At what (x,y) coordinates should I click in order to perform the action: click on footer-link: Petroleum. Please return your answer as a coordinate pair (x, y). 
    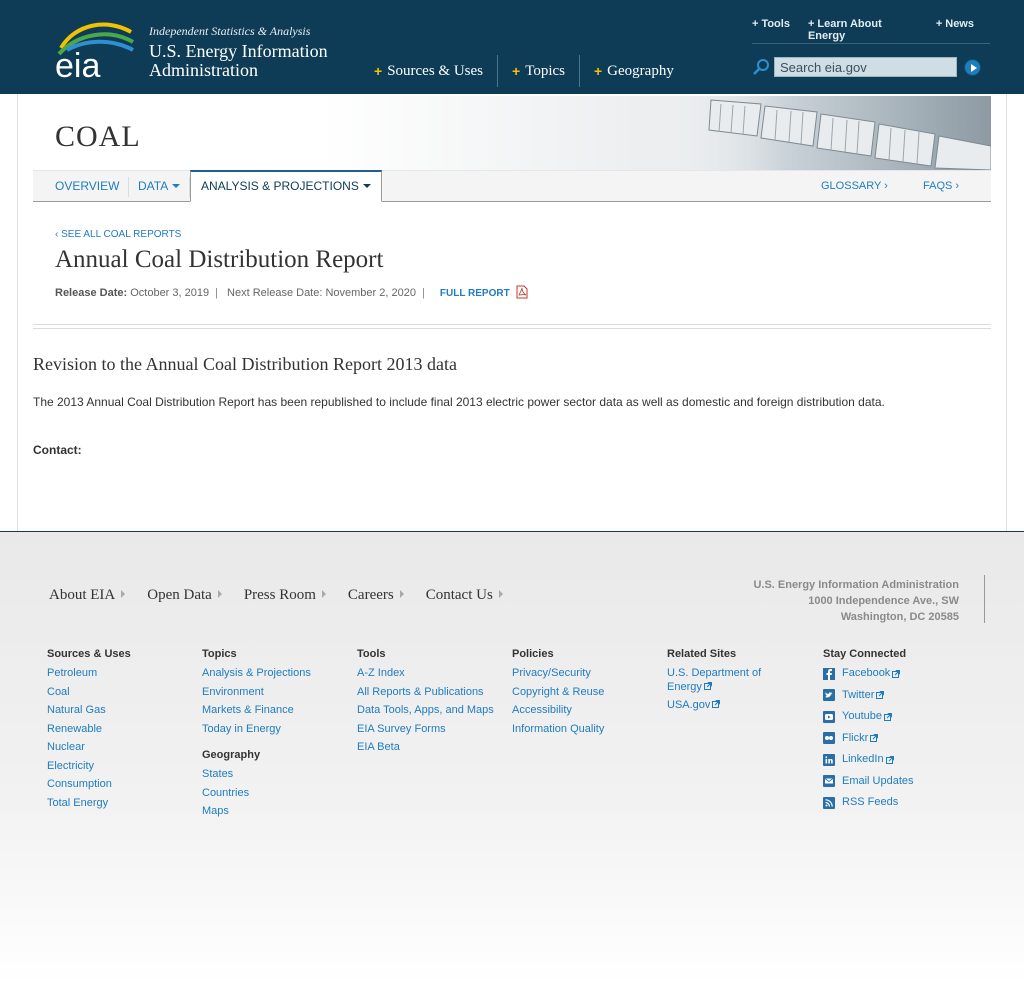
    Looking at the image, I should click on (122, 674).